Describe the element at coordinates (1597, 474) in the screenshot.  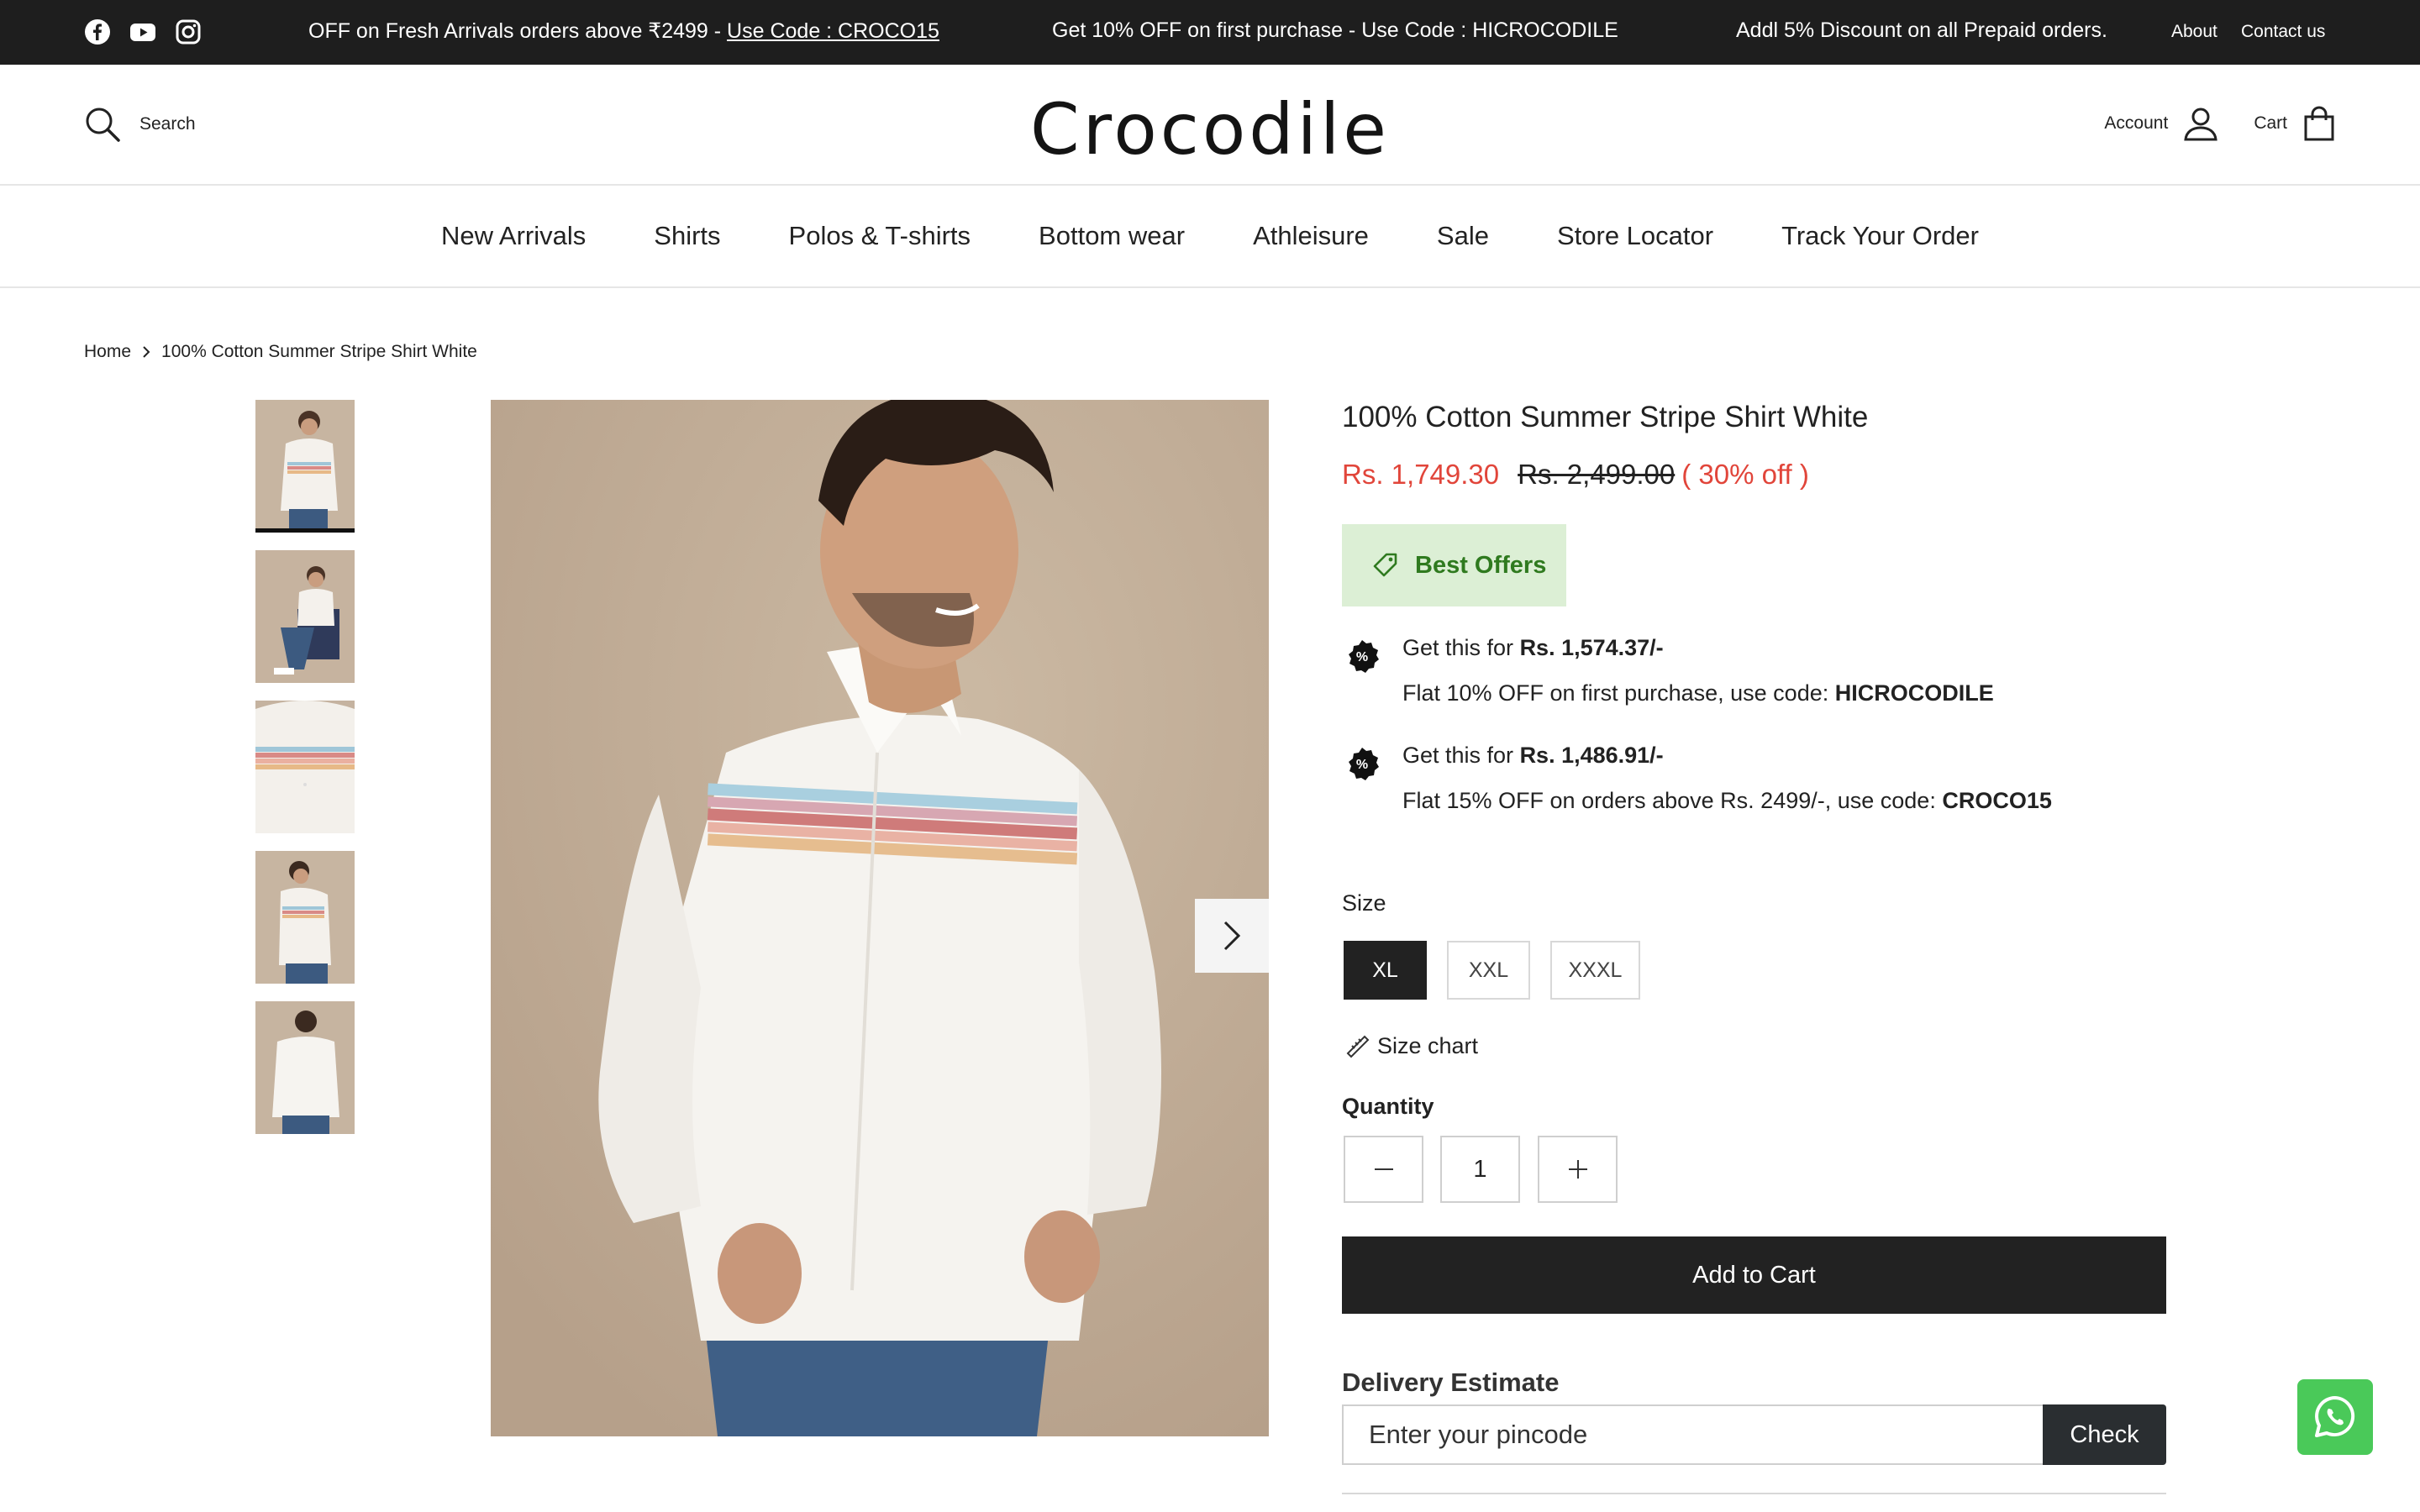
I see `original-price: Rs. 2,499.00` at that location.